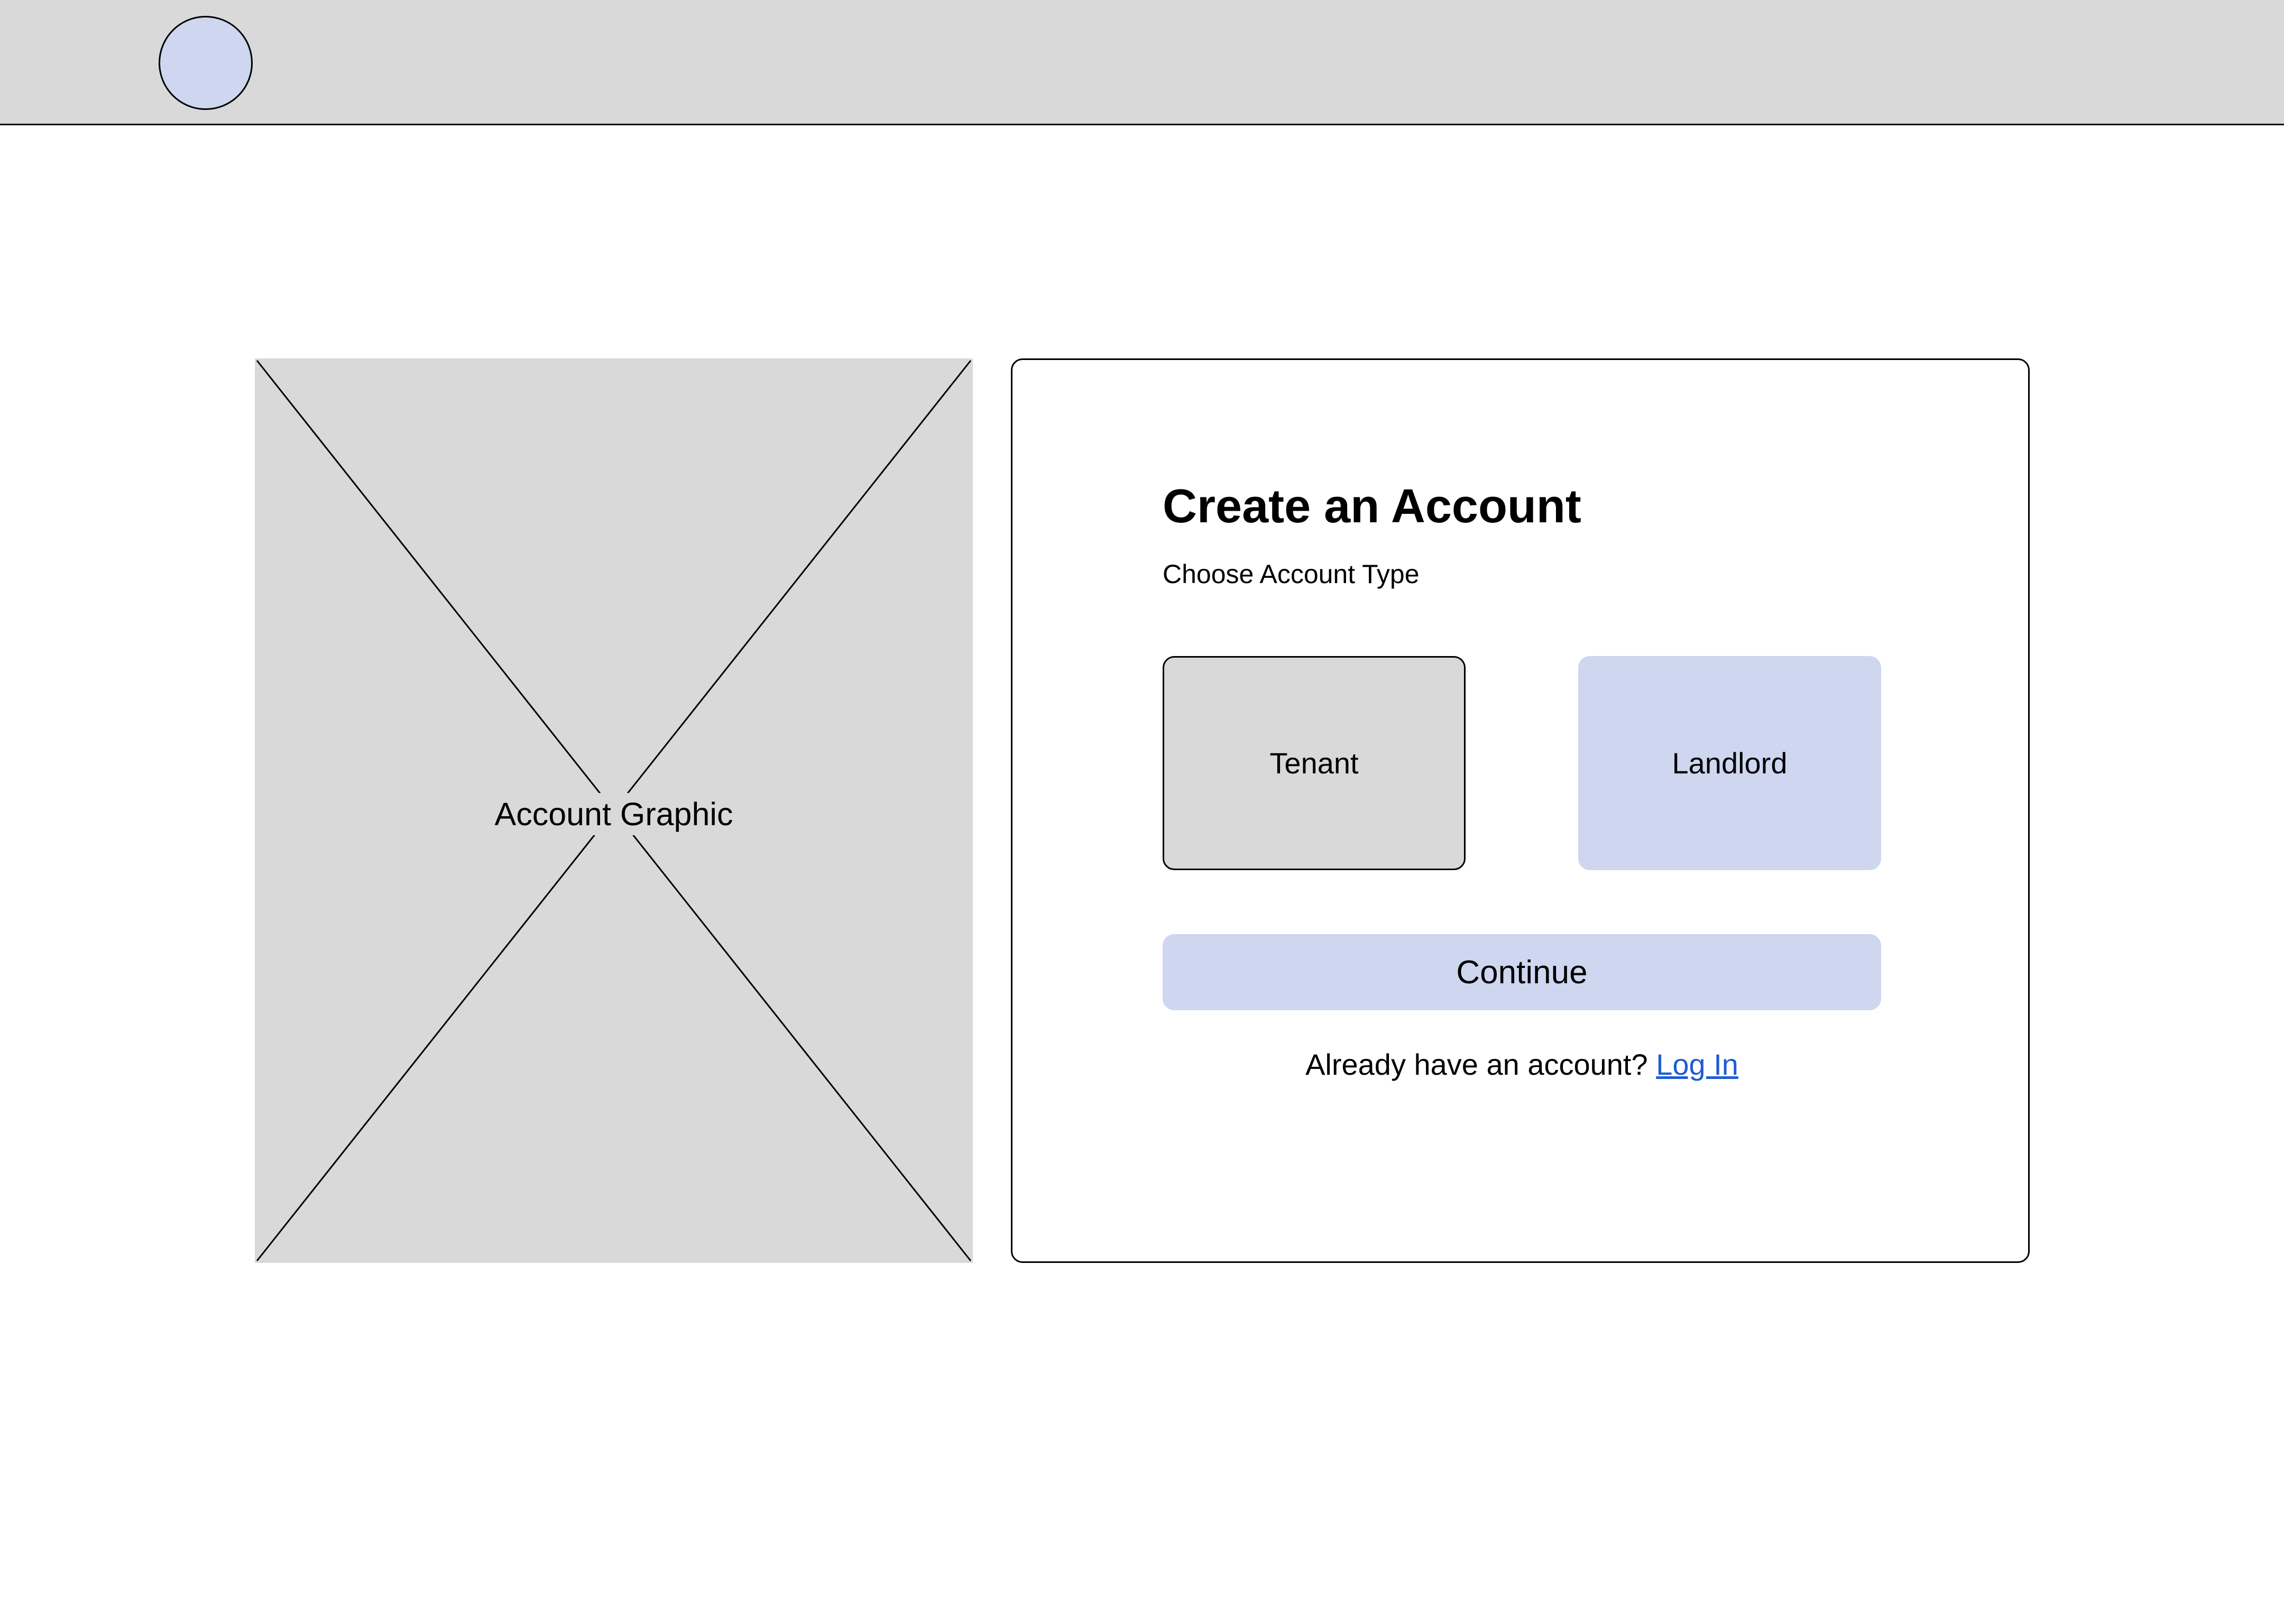 The width and height of the screenshot is (2284, 1624). Describe the element at coordinates (1522, 972) in the screenshot. I see `continue-button: Continue` at that location.